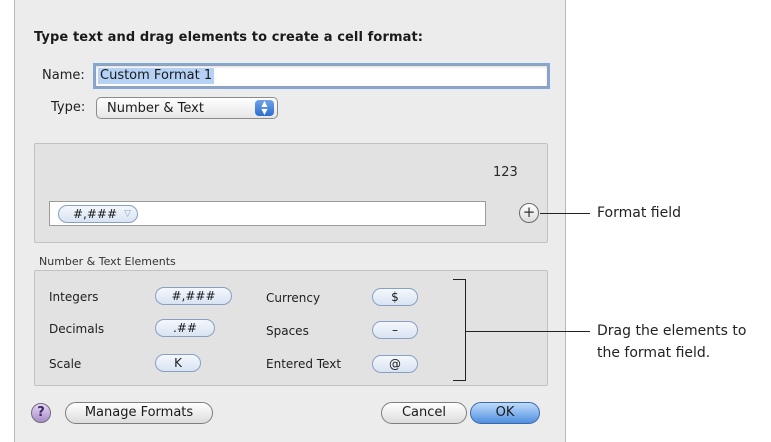 This screenshot has width=771, height=442. Describe the element at coordinates (63, 75) in the screenshot. I see `name-label: Name:` at that location.